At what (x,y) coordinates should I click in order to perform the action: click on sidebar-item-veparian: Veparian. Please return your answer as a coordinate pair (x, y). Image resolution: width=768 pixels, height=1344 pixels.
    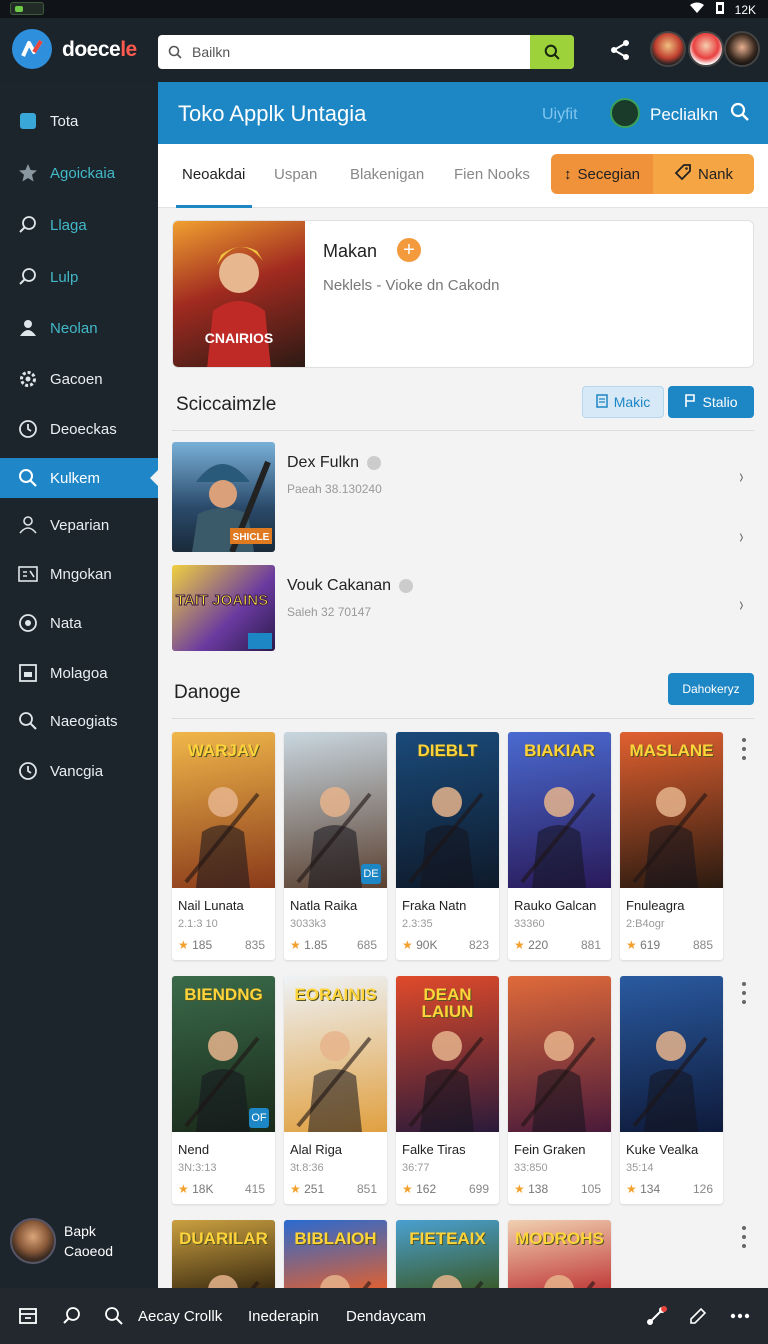
    Looking at the image, I should click on (79, 525).